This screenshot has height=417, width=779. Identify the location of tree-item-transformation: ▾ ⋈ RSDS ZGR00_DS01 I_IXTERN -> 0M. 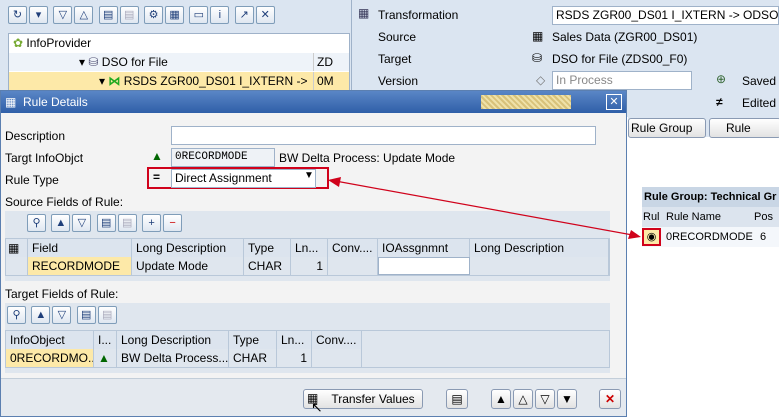
(179, 81).